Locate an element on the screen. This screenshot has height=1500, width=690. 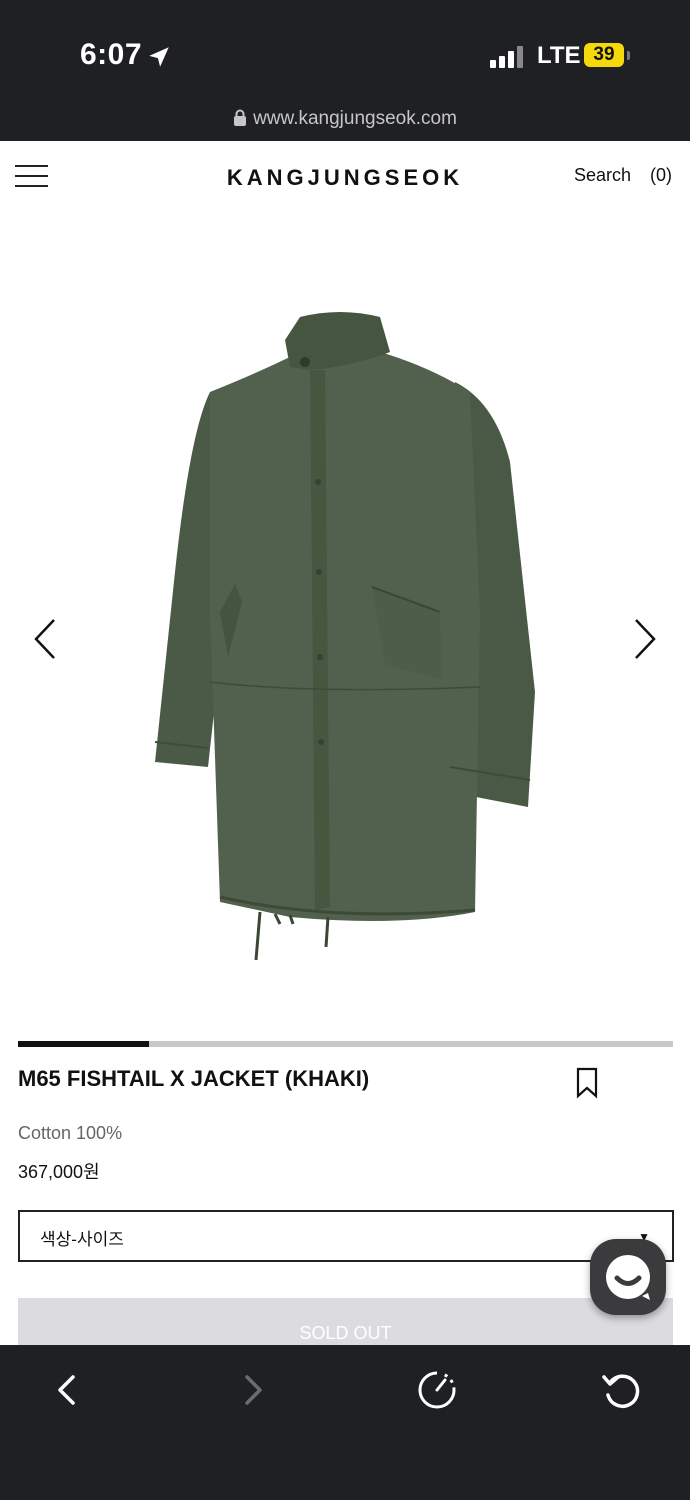
product-price: 367,000원 is located at coordinates (59, 1172).